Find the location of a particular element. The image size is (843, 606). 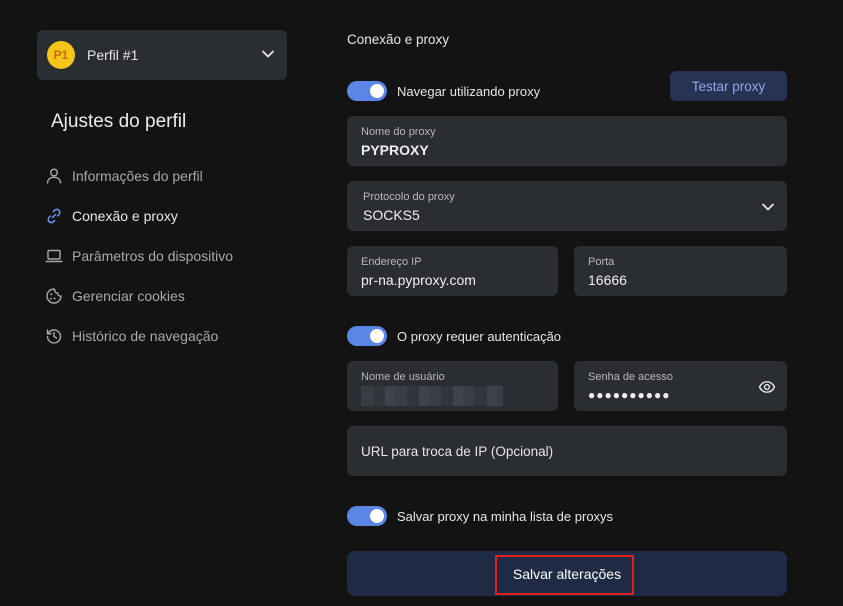

change-ip-url-field: URL para troca de IP (Opcional) is located at coordinates (567, 451).